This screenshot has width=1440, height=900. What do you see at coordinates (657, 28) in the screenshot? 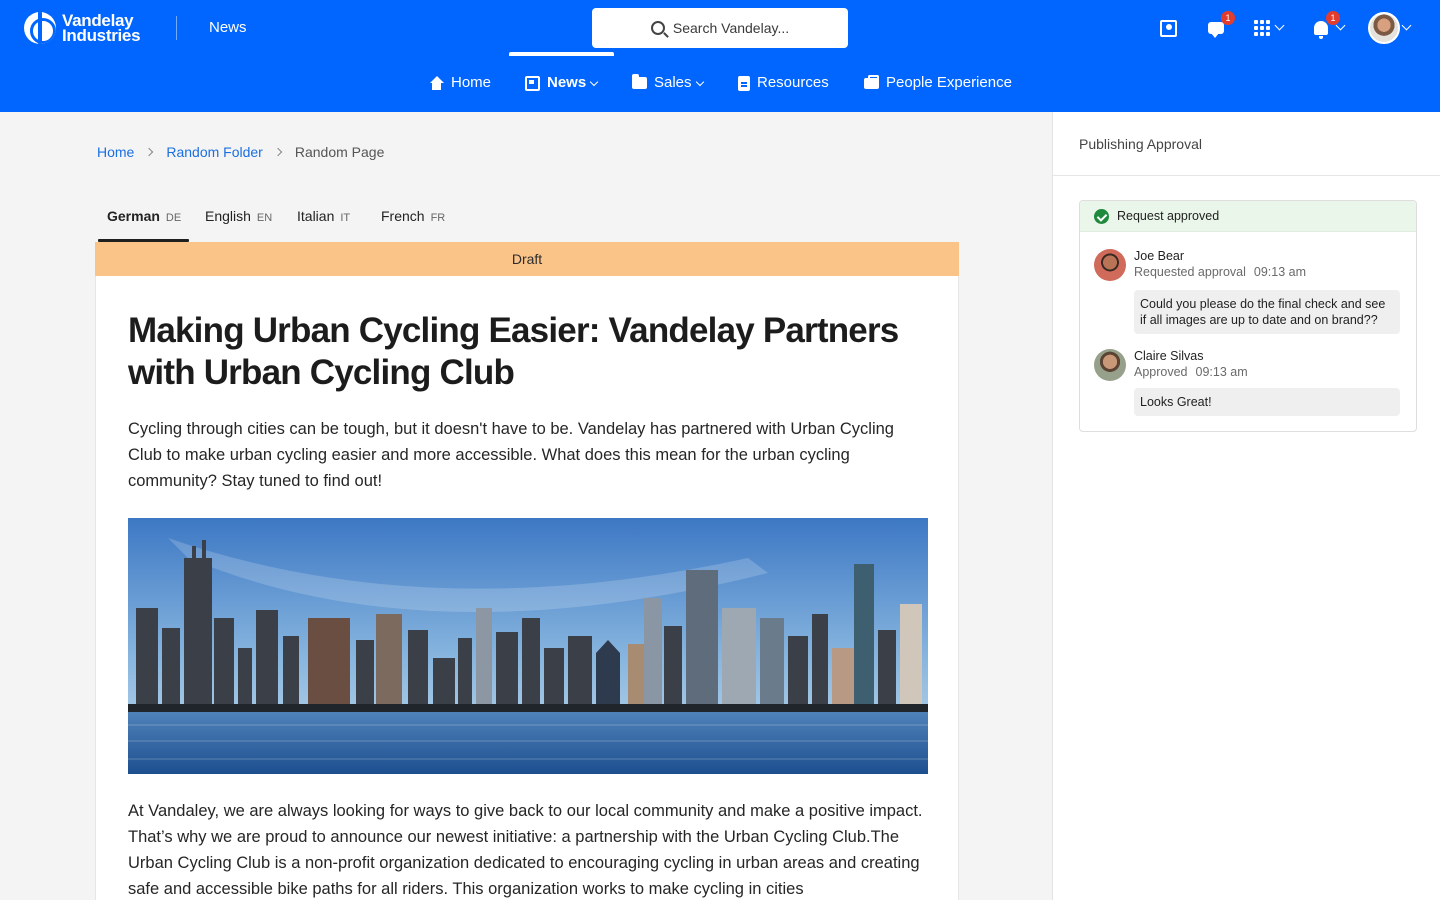
I see `search-icon` at bounding box center [657, 28].